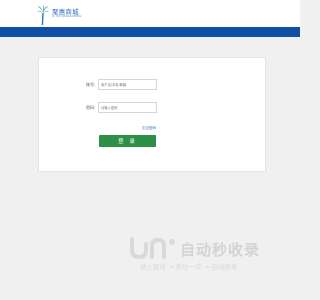 This screenshot has height=300, width=320. What do you see at coordinates (91, 84) in the screenshot?
I see `account-label: 账号:` at bounding box center [91, 84].